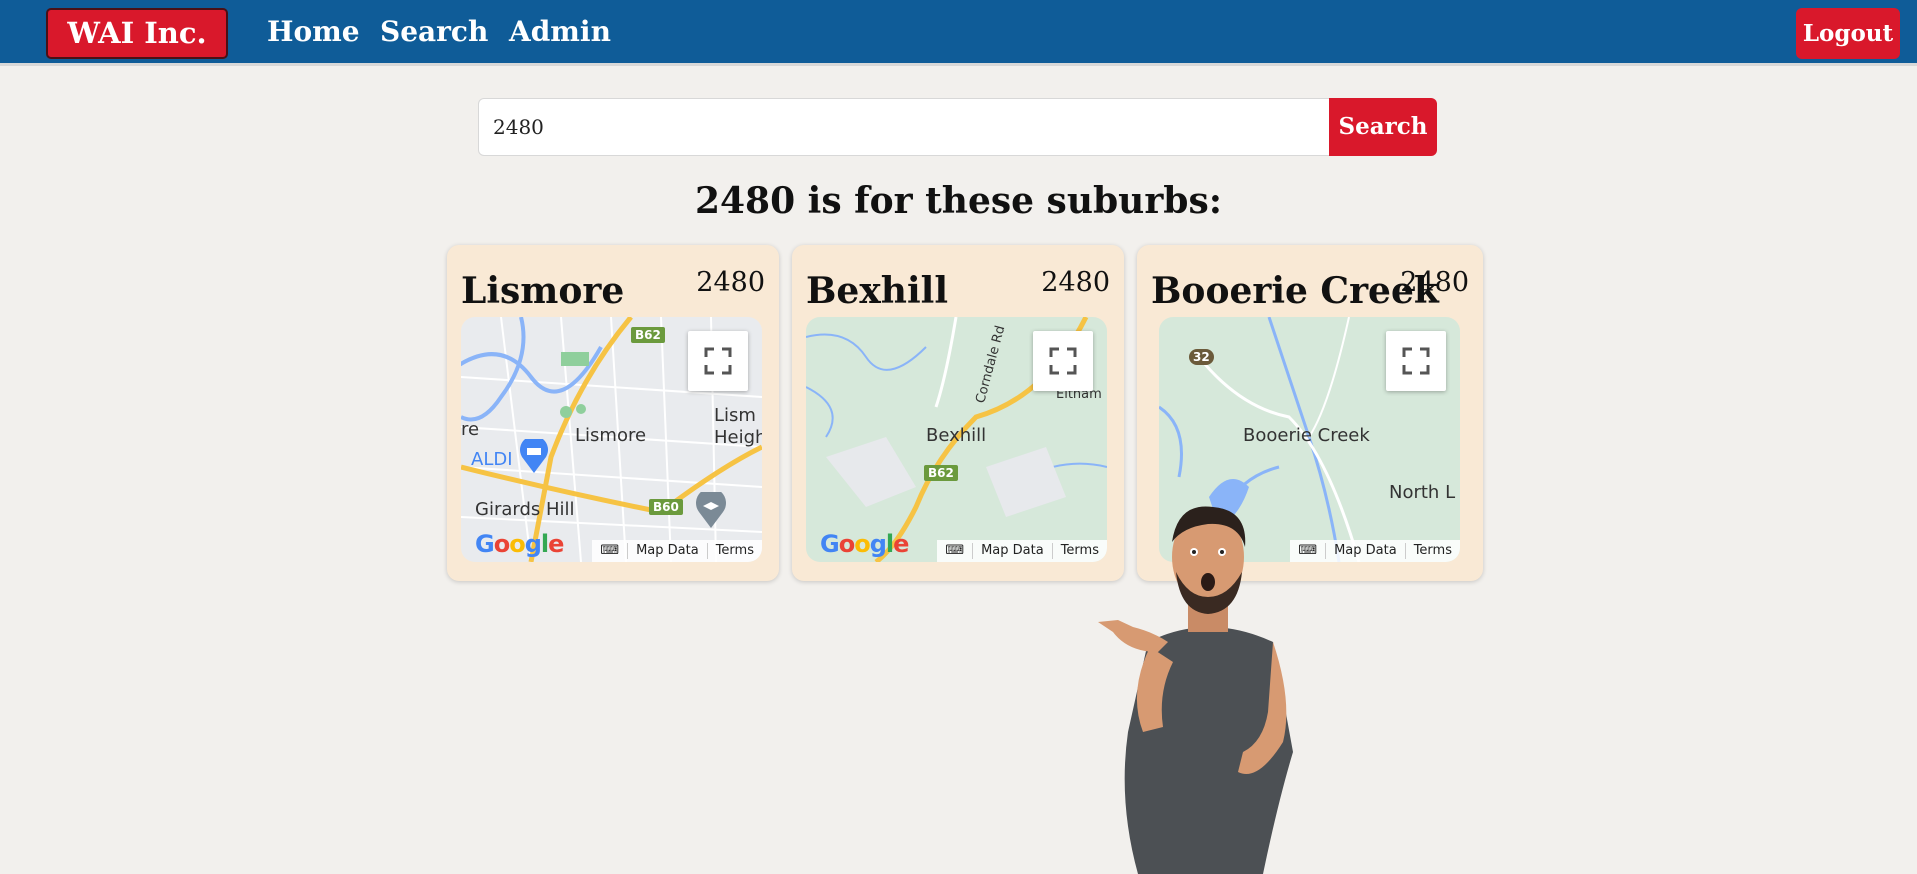  I want to click on search-input, so click(905, 127).